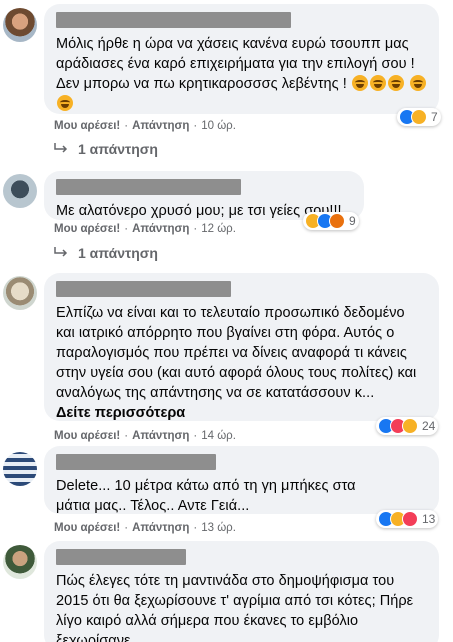 This screenshot has height=642, width=453. I want to click on reaction-summary: 9, so click(331, 221).